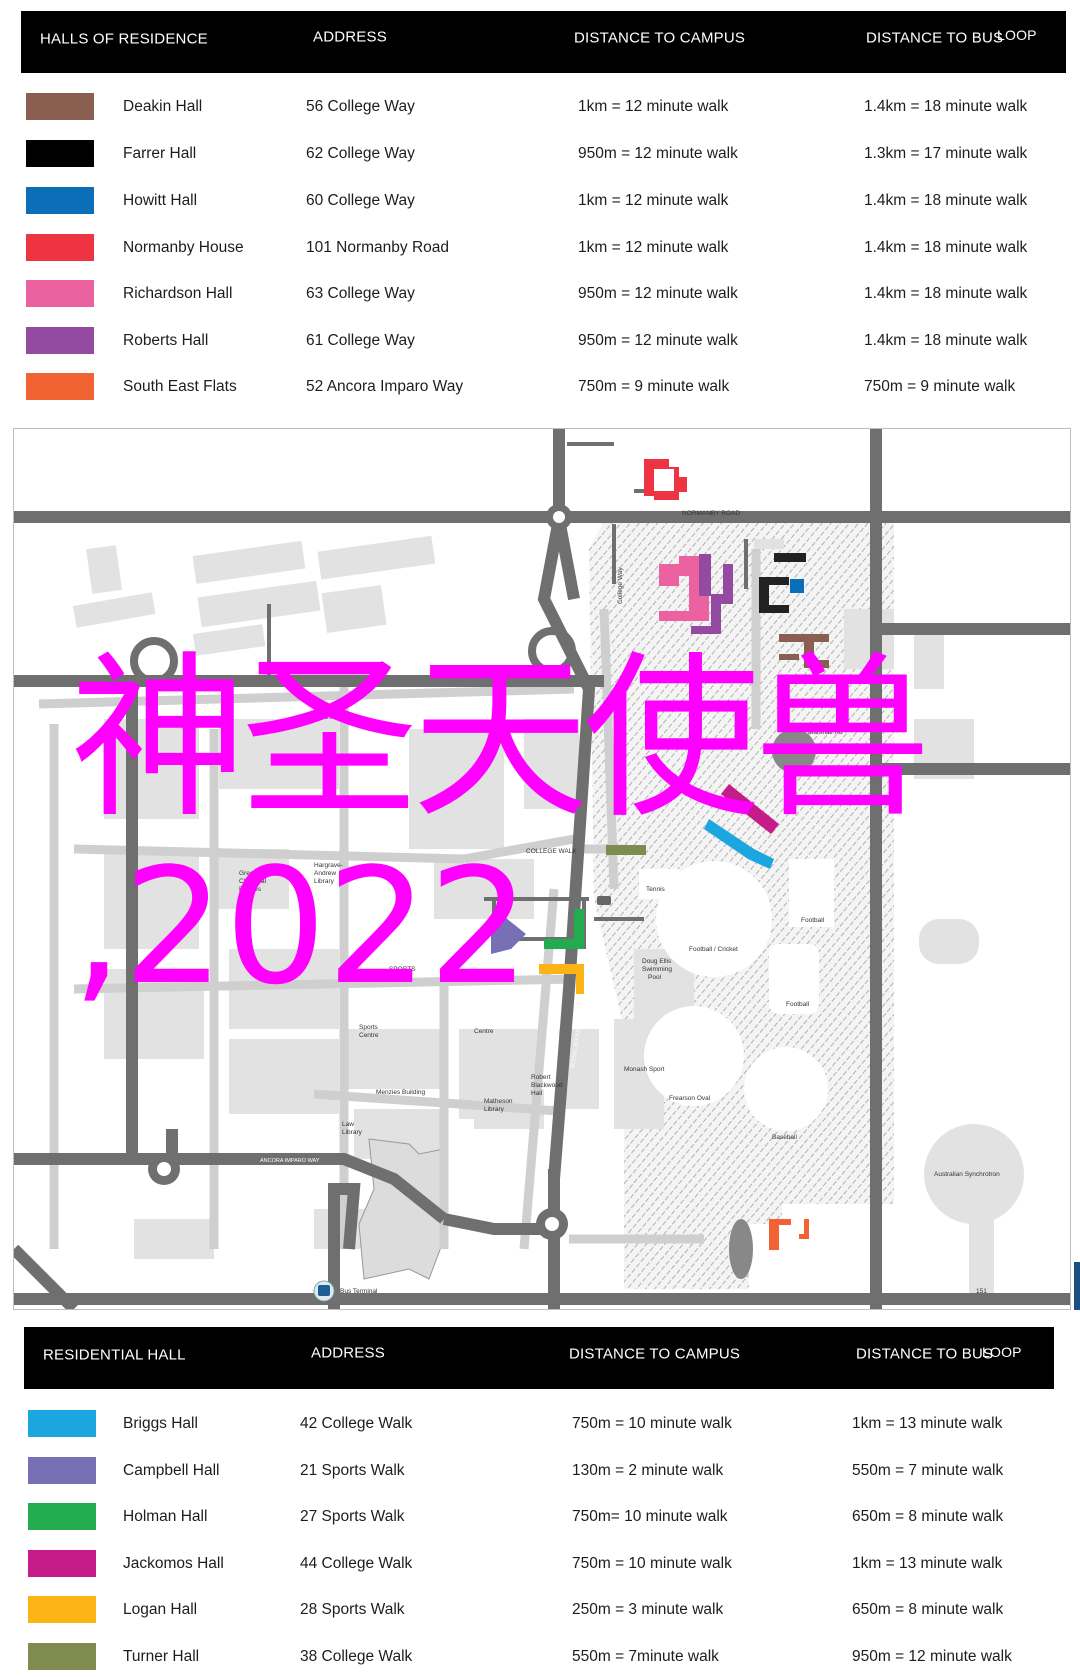  Describe the element at coordinates (500, 739) in the screenshot. I see `overlay-title-line1: 神圣天使兽` at that location.